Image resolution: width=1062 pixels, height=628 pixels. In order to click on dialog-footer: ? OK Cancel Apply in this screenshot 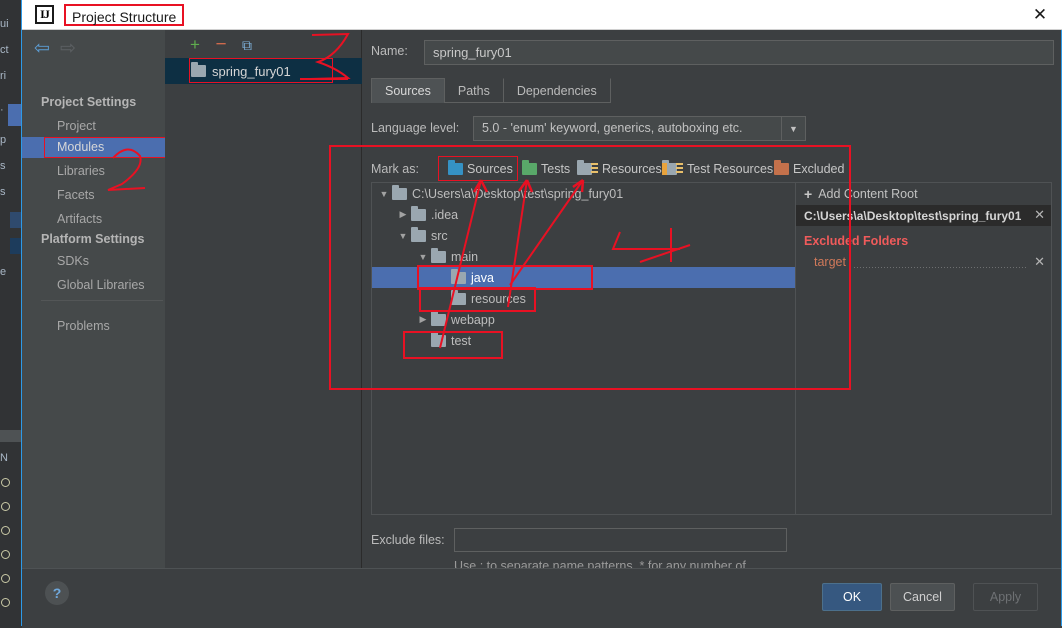, I will do `click(541, 597)`.